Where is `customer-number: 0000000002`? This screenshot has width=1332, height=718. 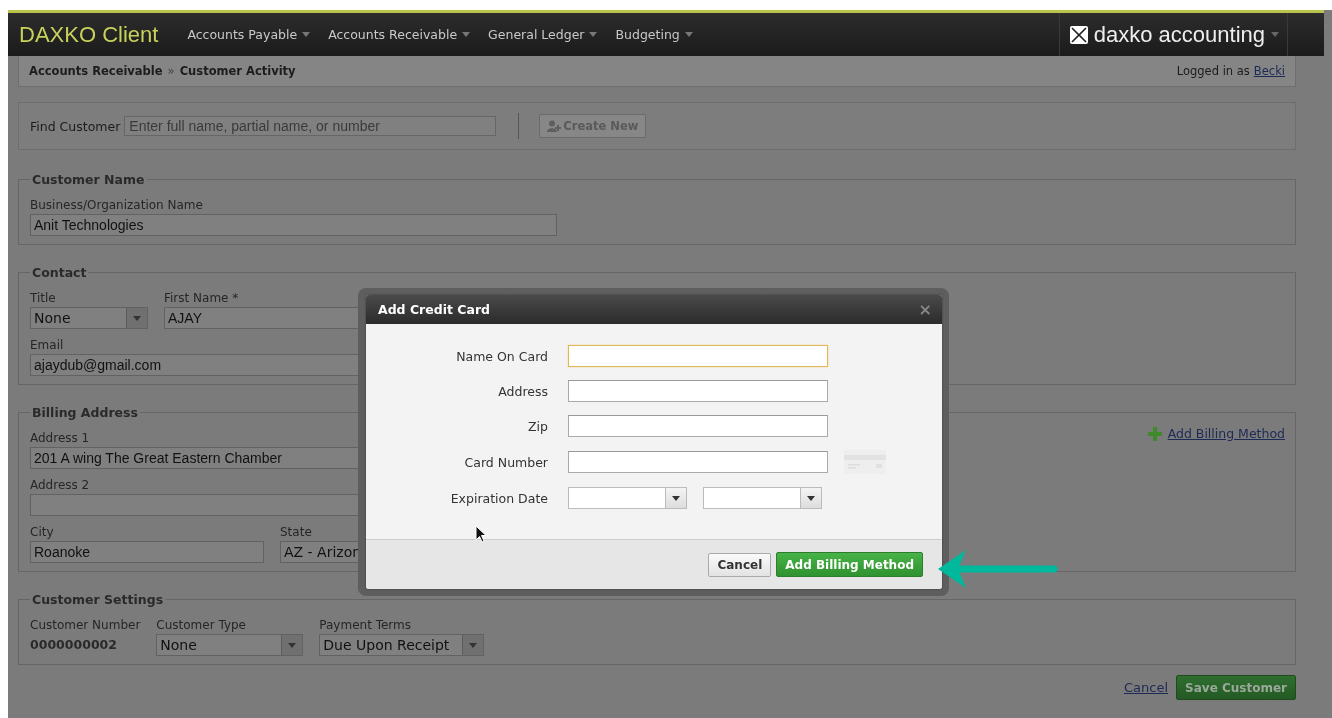
customer-number: 0000000002 is located at coordinates (73, 644).